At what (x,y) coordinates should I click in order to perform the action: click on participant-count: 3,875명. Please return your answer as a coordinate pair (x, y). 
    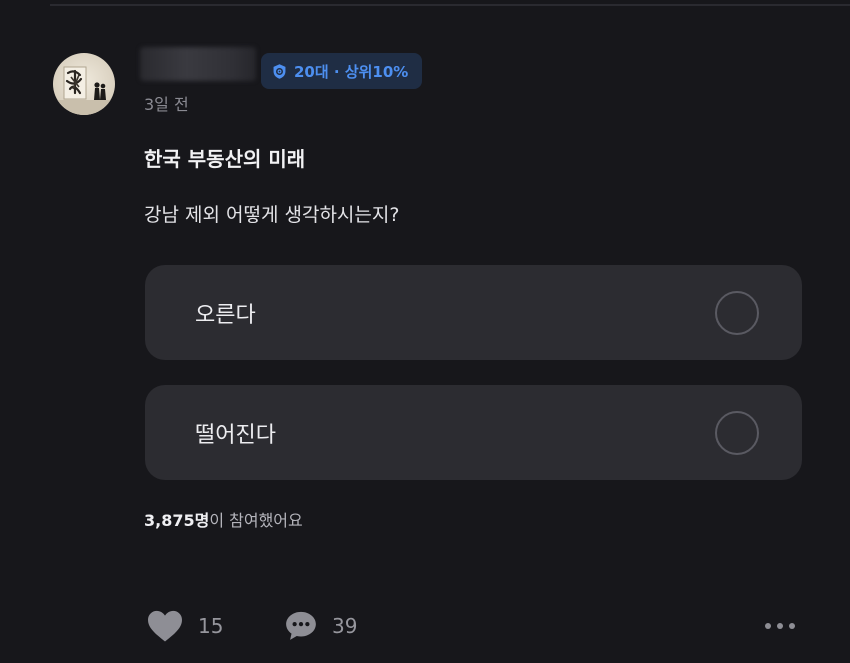
    Looking at the image, I should click on (177, 520).